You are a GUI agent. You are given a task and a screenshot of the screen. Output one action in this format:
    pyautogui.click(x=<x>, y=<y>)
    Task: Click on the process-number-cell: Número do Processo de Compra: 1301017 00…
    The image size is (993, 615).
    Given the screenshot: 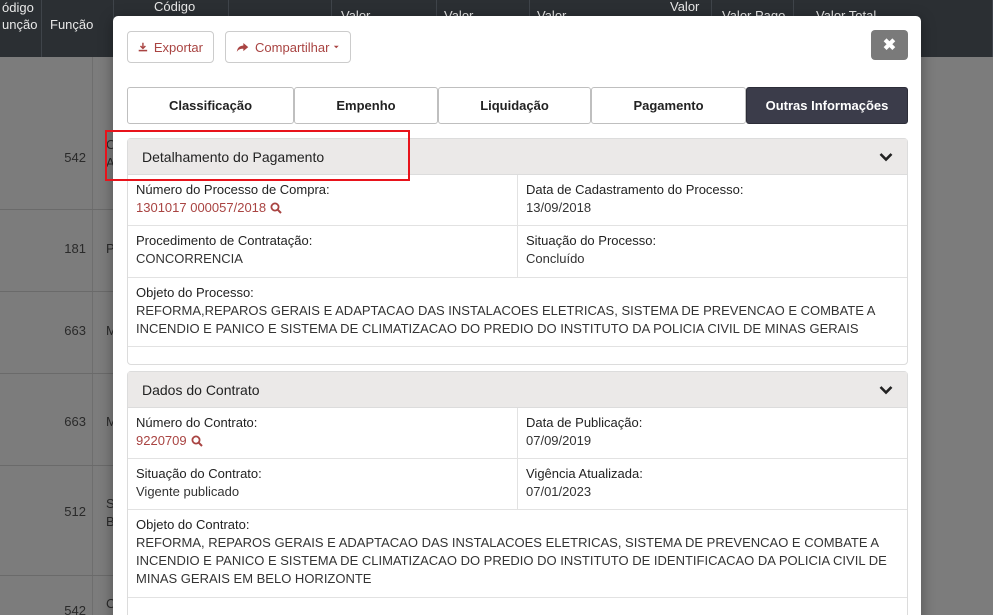 What is the action you would take?
    pyautogui.click(x=323, y=200)
    